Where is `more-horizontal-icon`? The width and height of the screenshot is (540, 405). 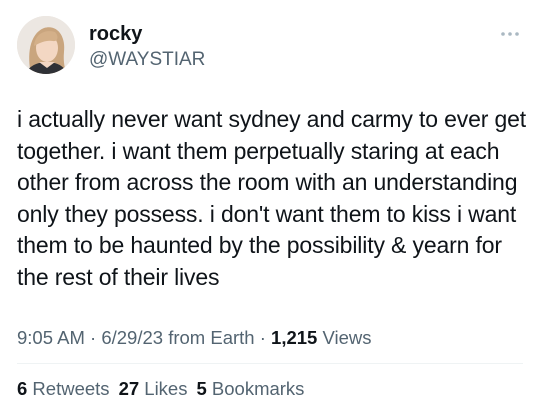 more-horizontal-icon is located at coordinates (510, 34).